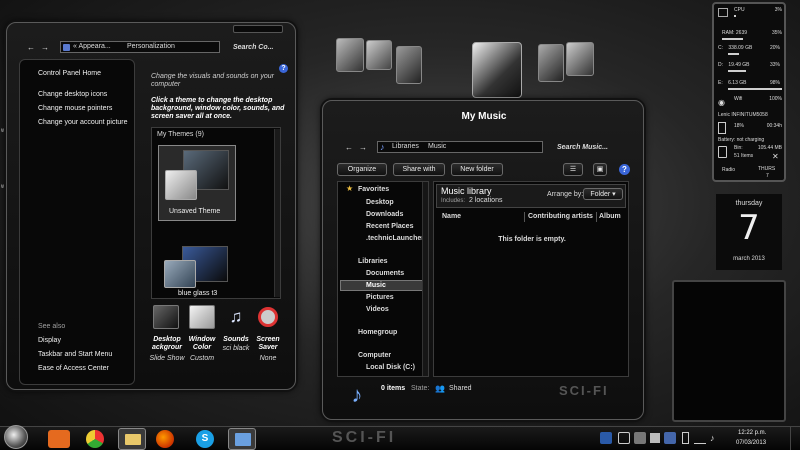 Image resolution: width=800 pixels, height=450 pixels. I want to click on drive-c-row: C: 338.09 GB 20%, so click(749, 48).